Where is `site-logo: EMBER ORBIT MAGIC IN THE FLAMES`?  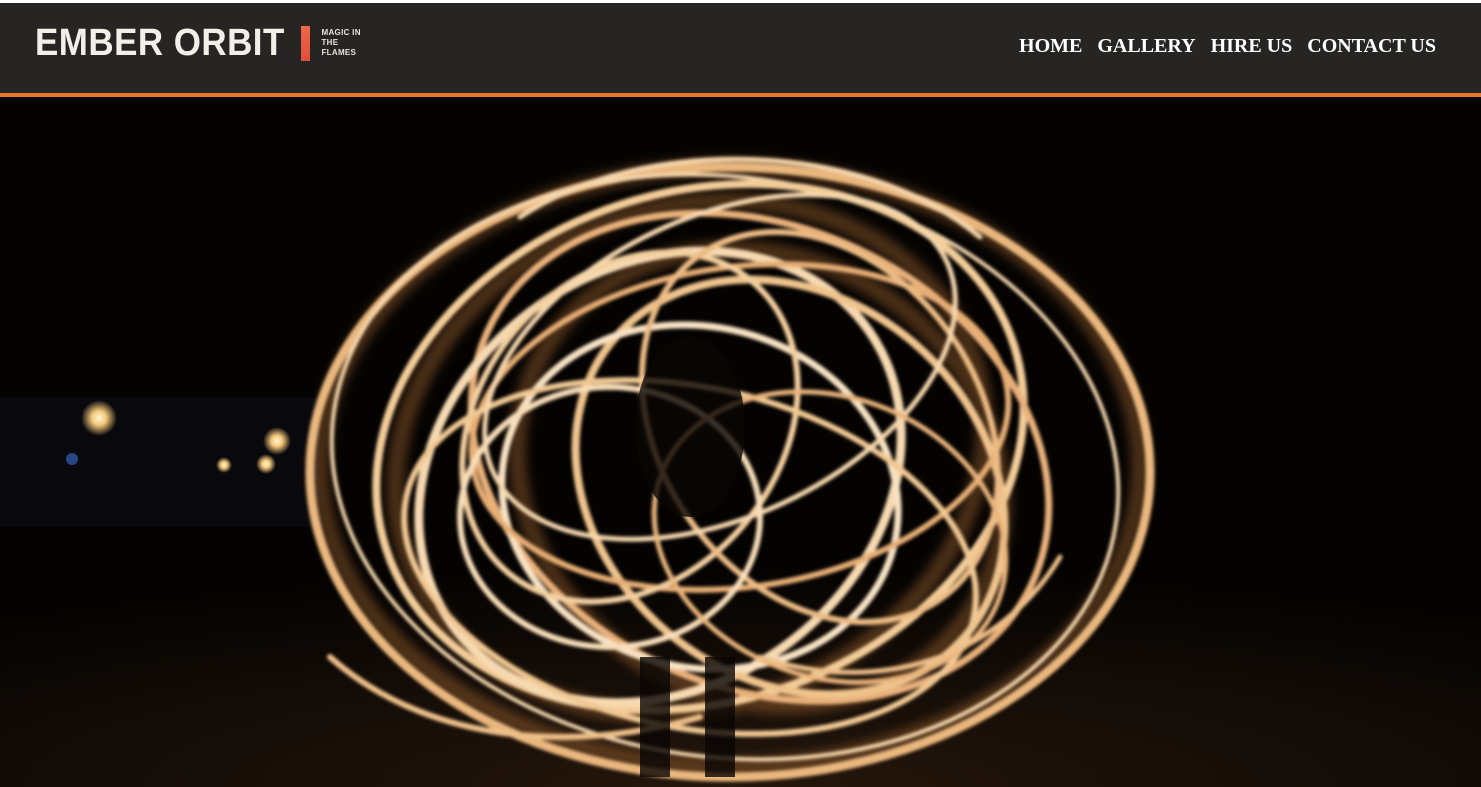 site-logo: EMBER ORBIT MAGIC IN THE FLAMES is located at coordinates (202, 43).